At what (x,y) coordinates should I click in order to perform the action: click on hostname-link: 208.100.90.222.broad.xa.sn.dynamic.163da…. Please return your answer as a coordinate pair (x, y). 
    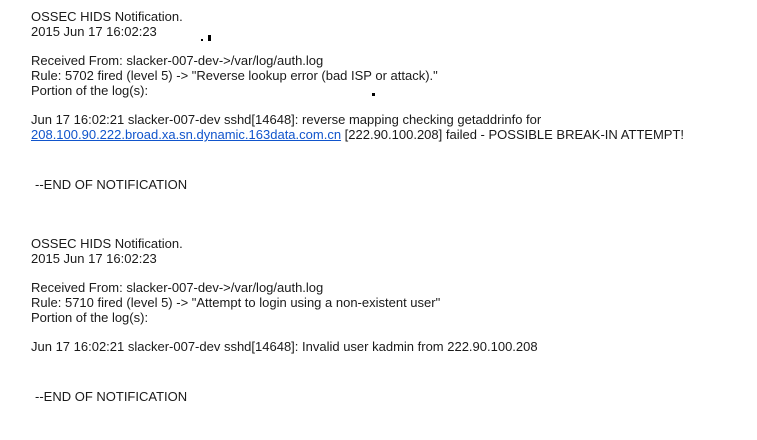
    Looking at the image, I should click on (186, 134).